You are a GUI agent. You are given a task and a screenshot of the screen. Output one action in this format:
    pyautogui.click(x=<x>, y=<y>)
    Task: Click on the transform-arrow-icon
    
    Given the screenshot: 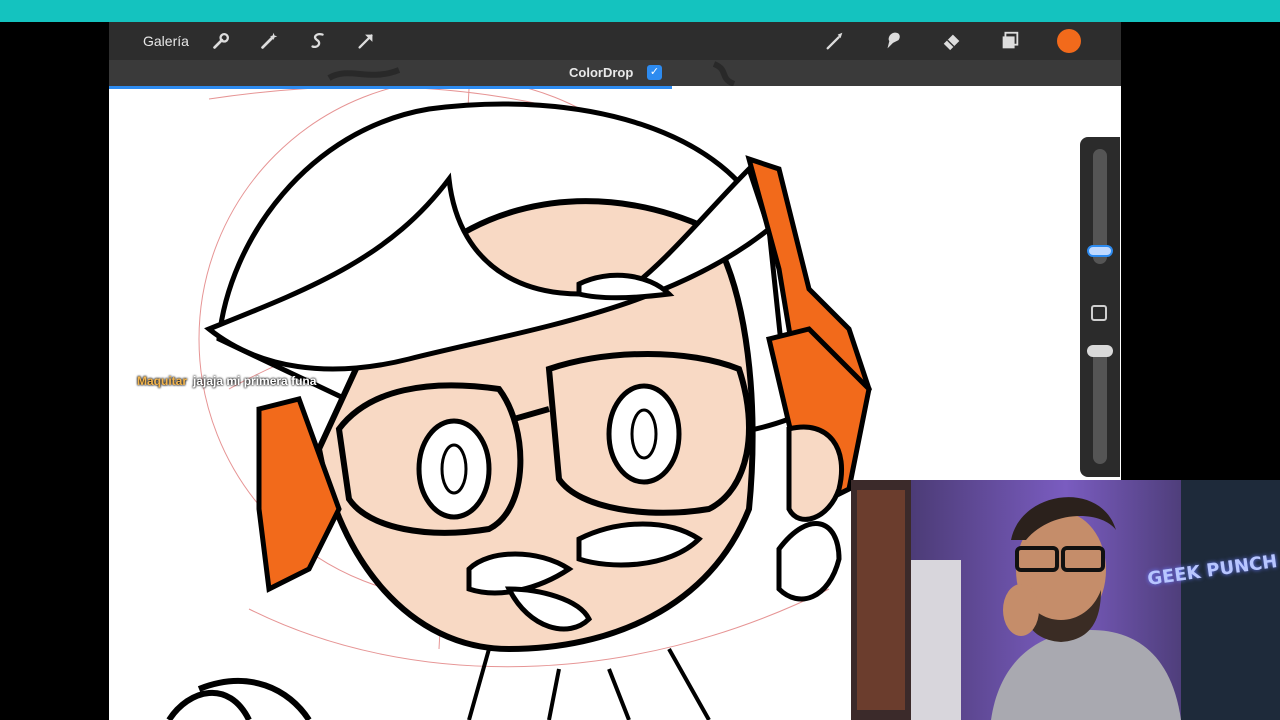 What is the action you would take?
    pyautogui.click(x=366, y=41)
    